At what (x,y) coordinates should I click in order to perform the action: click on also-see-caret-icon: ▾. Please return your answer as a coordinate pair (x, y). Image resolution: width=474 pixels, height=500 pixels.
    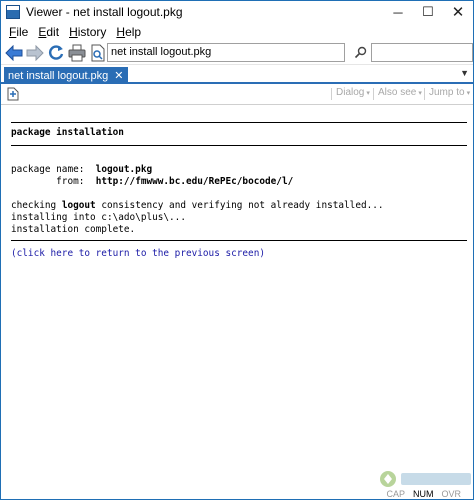
    Looking at the image, I should click on (420, 93).